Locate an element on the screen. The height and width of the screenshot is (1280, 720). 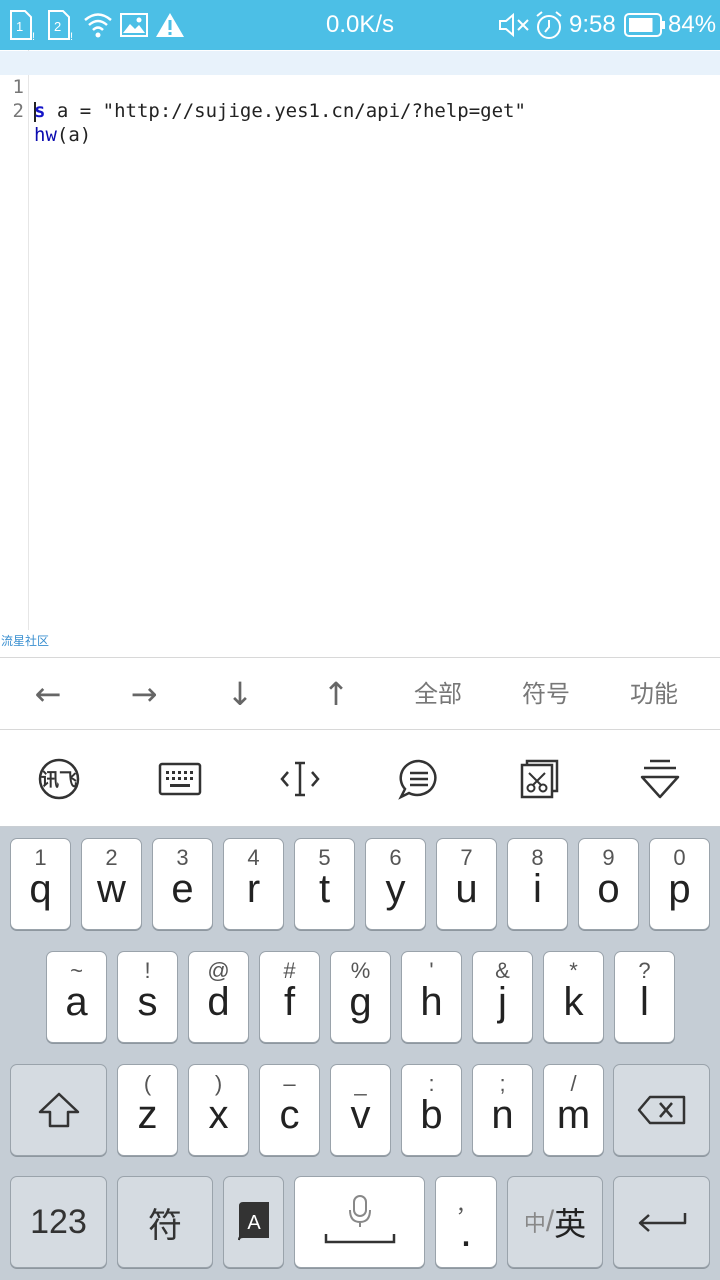
network-speed: 0.0K/s is located at coordinates (360, 24).